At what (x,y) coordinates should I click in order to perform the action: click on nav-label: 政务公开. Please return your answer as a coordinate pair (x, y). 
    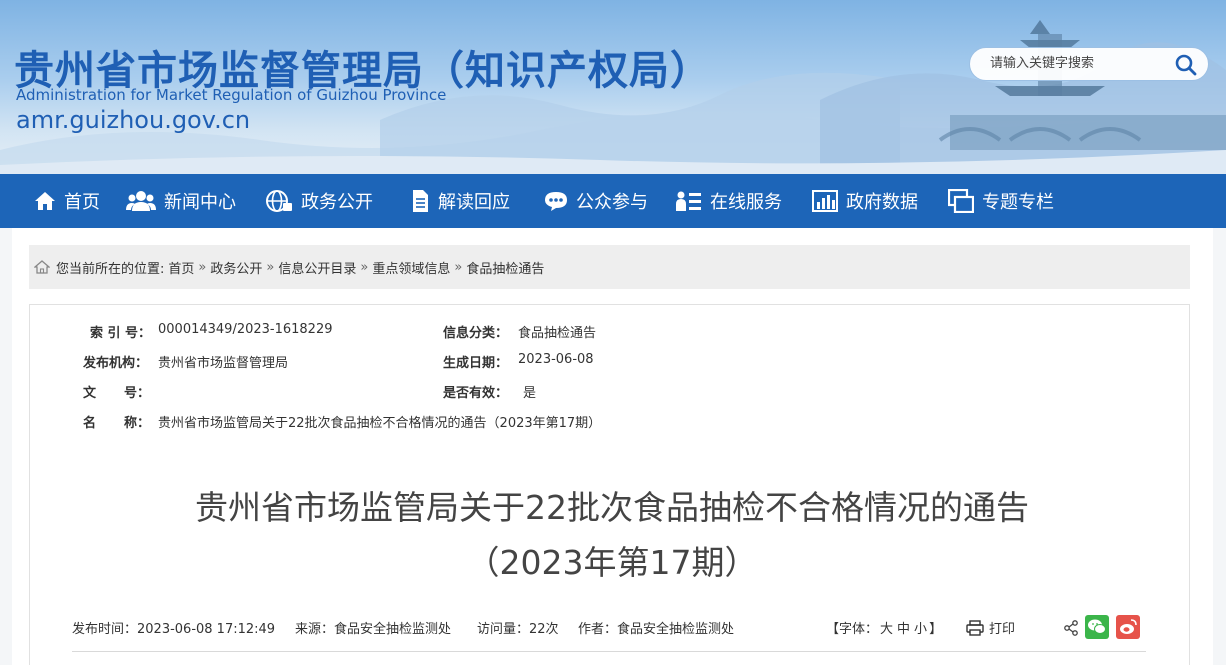
    Looking at the image, I should click on (337, 202).